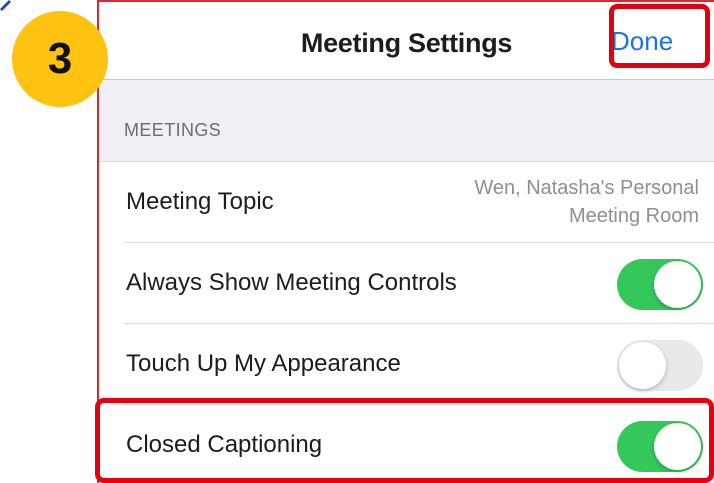 Image resolution: width=714 pixels, height=483 pixels. I want to click on meeting-topic-label: Meeting Topic, so click(200, 201).